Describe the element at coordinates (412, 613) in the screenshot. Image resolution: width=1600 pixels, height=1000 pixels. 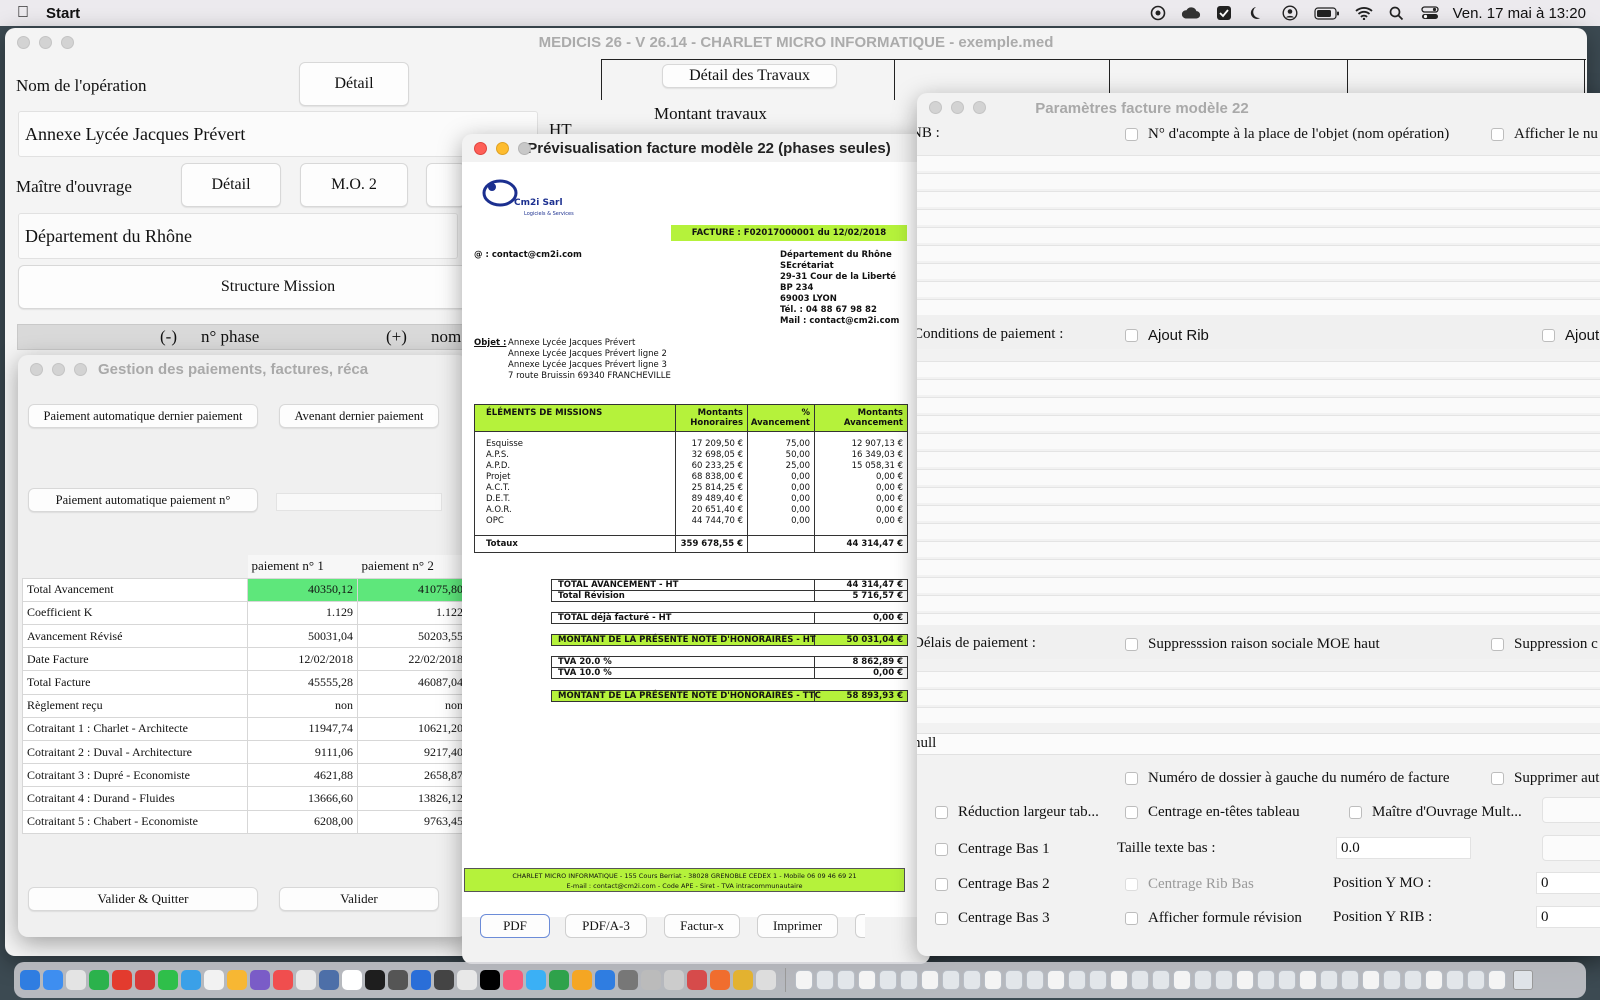
I see `cell-payment-2: 1.122` at that location.